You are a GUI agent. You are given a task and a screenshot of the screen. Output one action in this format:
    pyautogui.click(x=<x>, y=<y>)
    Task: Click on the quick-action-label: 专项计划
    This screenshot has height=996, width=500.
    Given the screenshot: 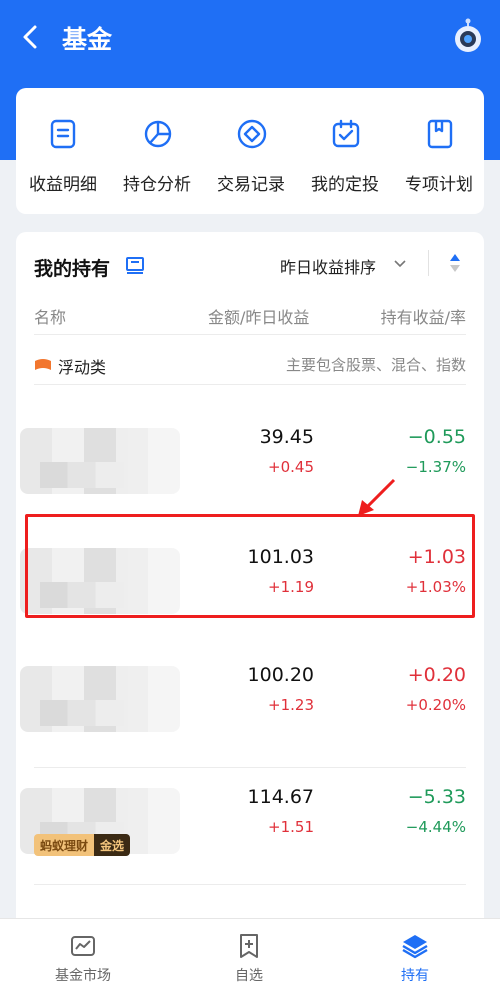 What is the action you would take?
    pyautogui.click(x=439, y=185)
    